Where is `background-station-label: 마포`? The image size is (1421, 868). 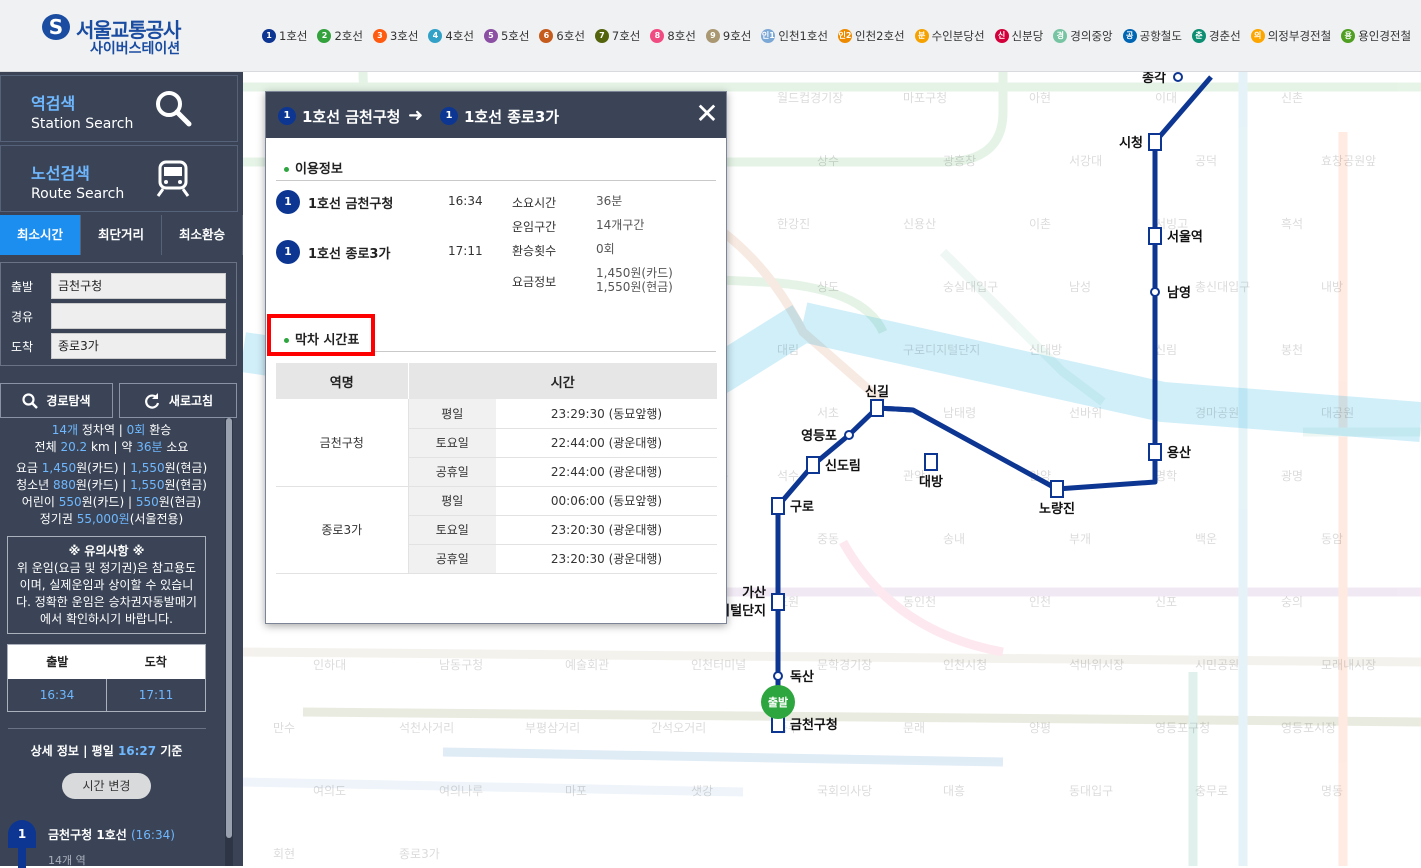 background-station-label: 마포 is located at coordinates (576, 791).